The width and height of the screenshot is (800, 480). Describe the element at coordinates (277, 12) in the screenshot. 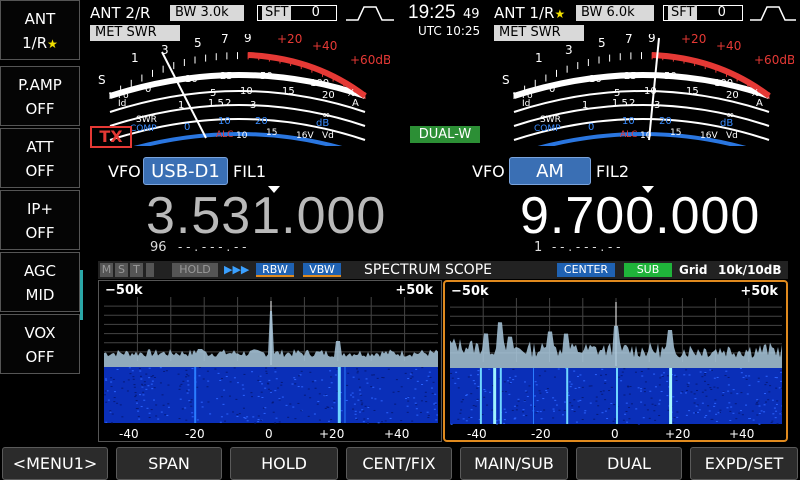

I see `main-sft-label: SFT` at that location.